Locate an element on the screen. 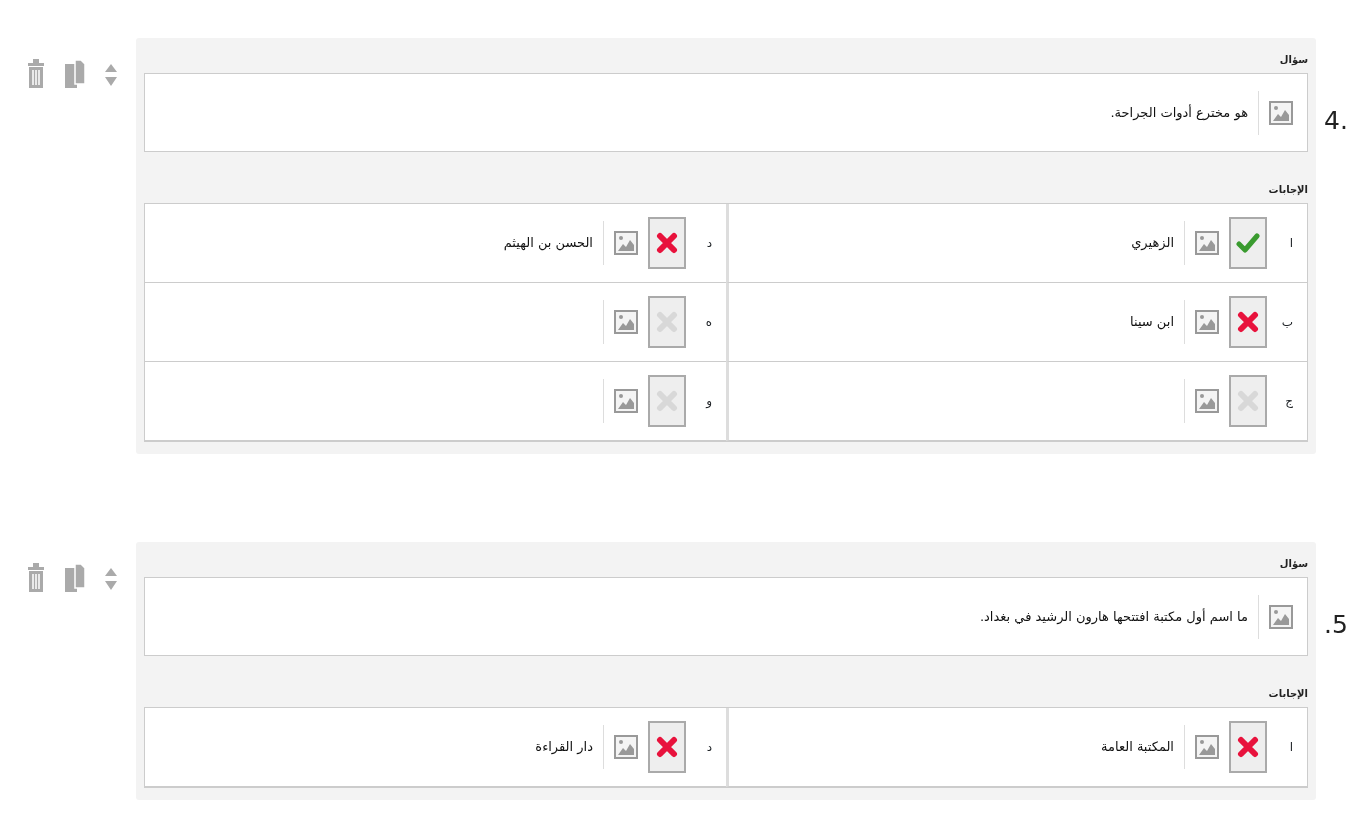  question-number: .5 is located at coordinates (1336, 625).